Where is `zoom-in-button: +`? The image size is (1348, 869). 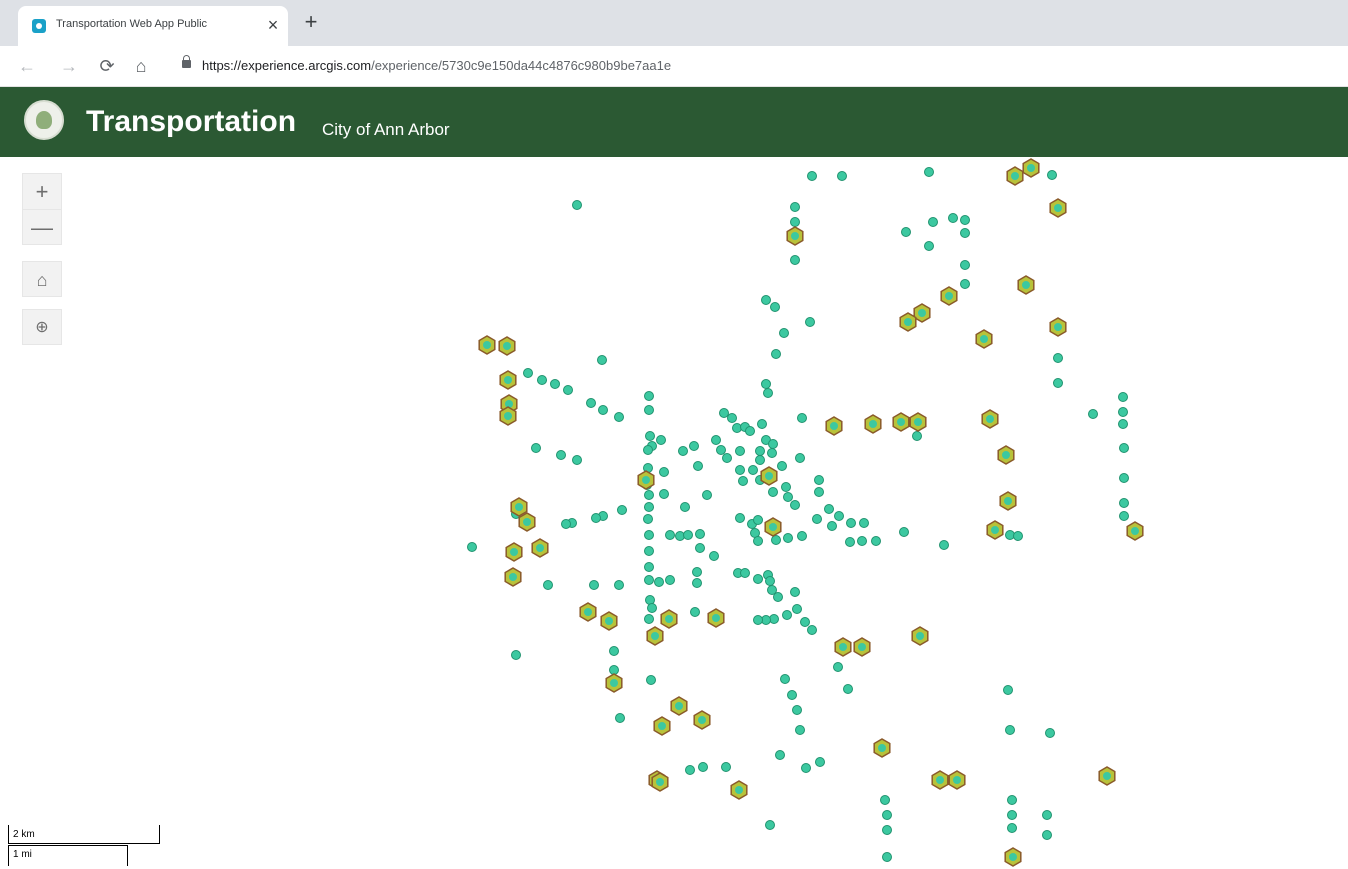
zoom-in-button: + is located at coordinates (42, 191).